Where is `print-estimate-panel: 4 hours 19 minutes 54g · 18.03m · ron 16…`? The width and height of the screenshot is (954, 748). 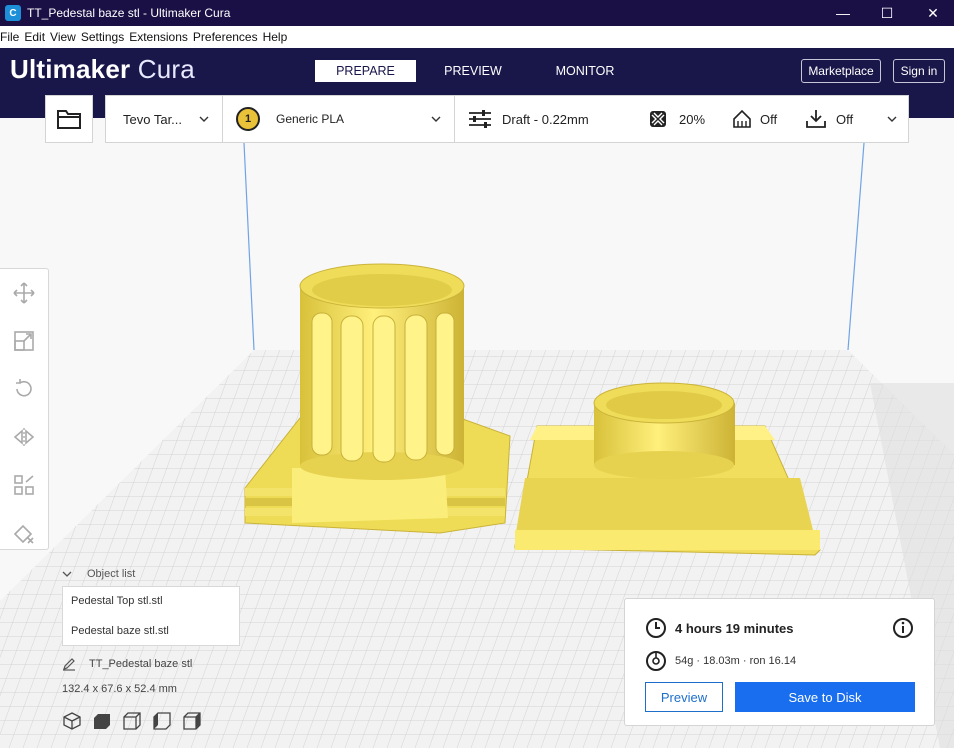 print-estimate-panel: 4 hours 19 minutes 54g · 18.03m · ron 16… is located at coordinates (779, 662).